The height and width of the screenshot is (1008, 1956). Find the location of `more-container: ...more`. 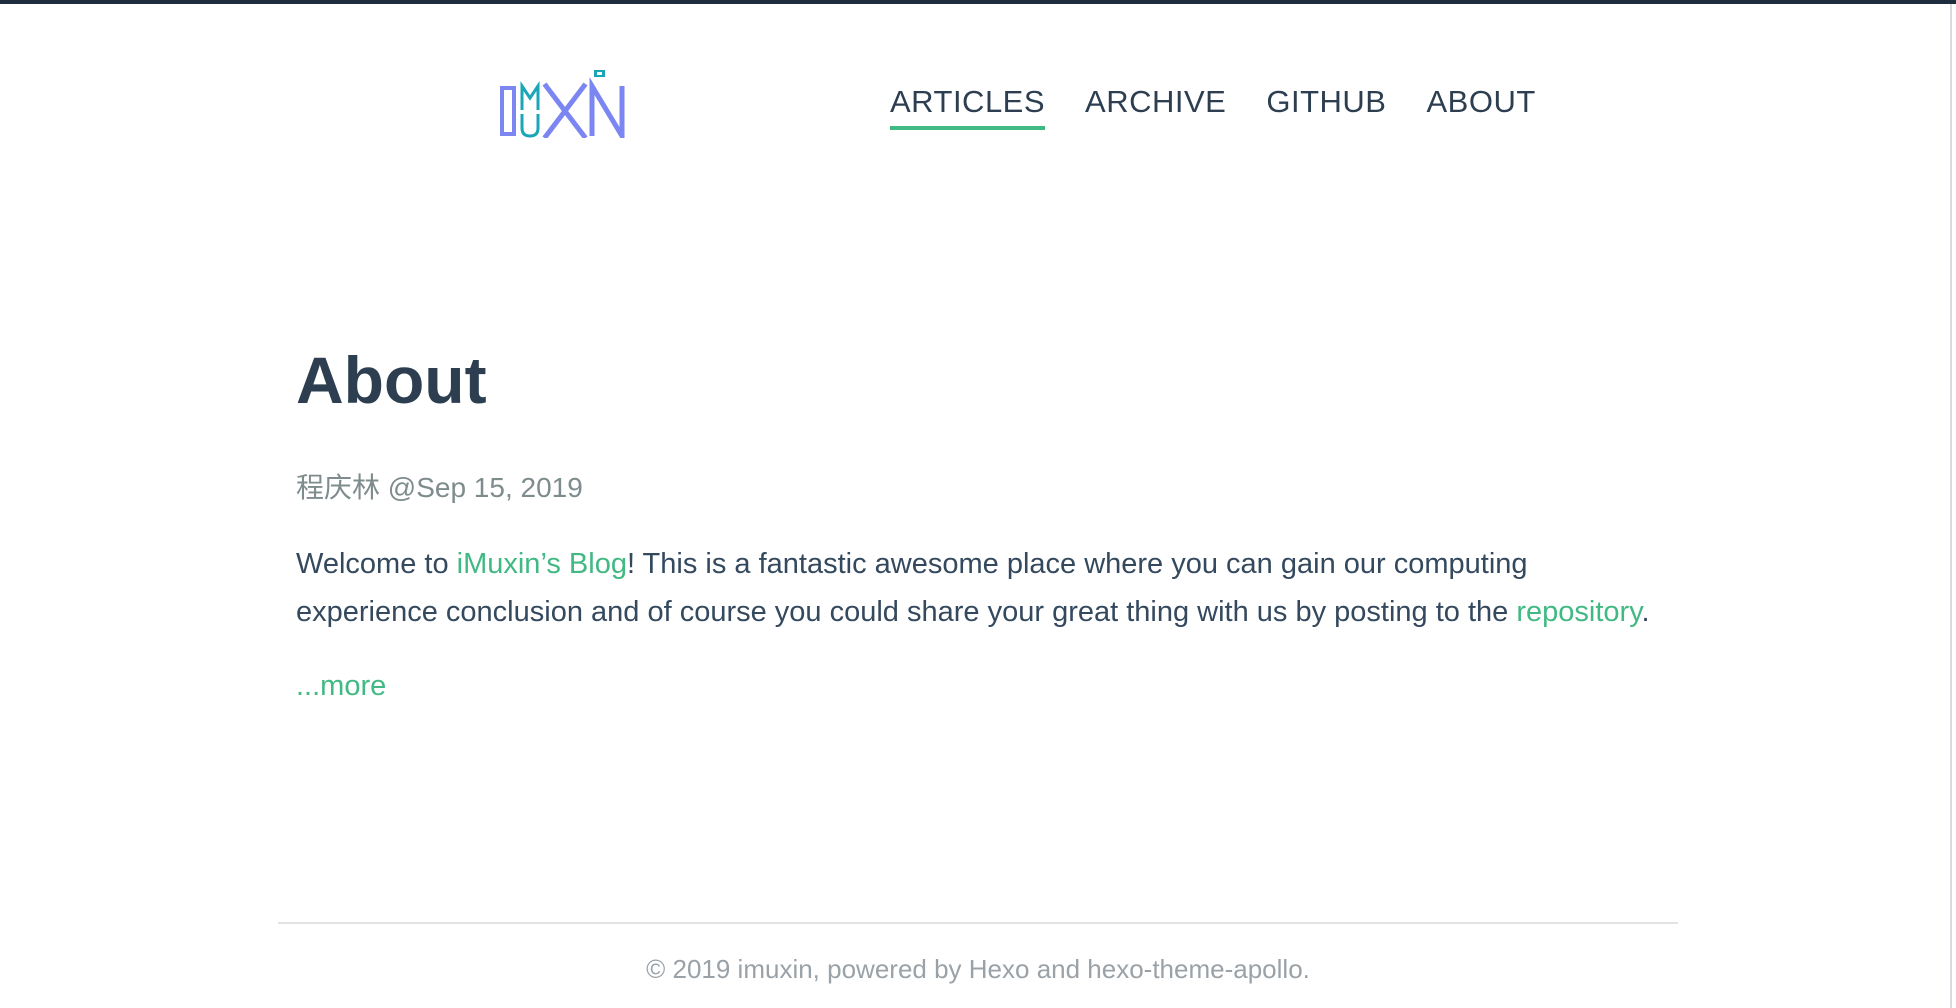

more-container: ...more is located at coordinates (981, 686).